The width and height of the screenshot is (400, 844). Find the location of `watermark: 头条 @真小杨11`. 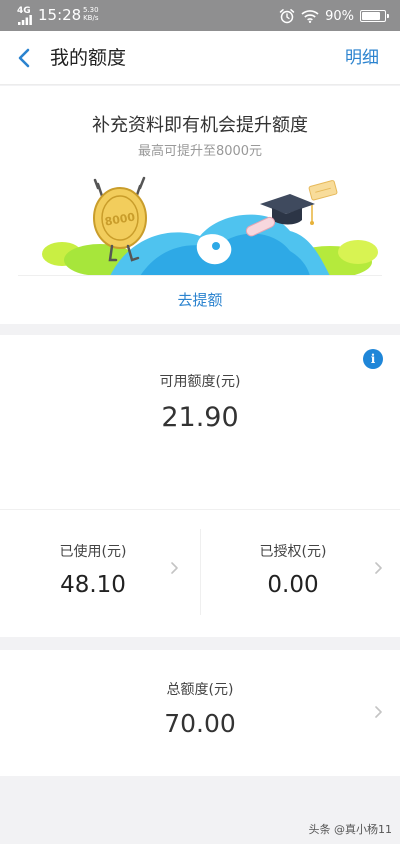

watermark: 头条 @真小杨11 is located at coordinates (350, 829).